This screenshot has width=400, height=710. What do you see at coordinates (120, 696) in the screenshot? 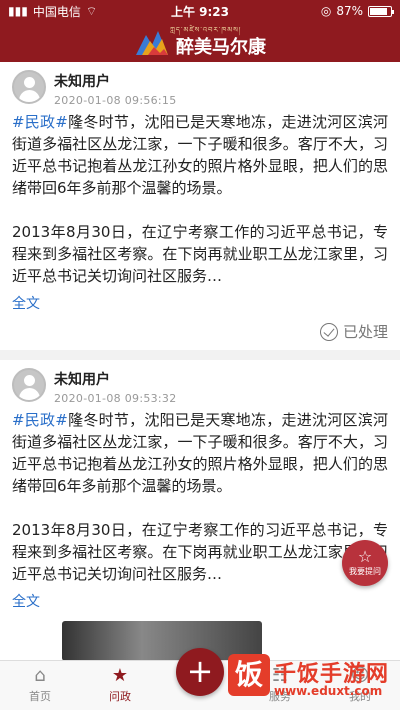
I see `tab-label: 问政` at bounding box center [120, 696].